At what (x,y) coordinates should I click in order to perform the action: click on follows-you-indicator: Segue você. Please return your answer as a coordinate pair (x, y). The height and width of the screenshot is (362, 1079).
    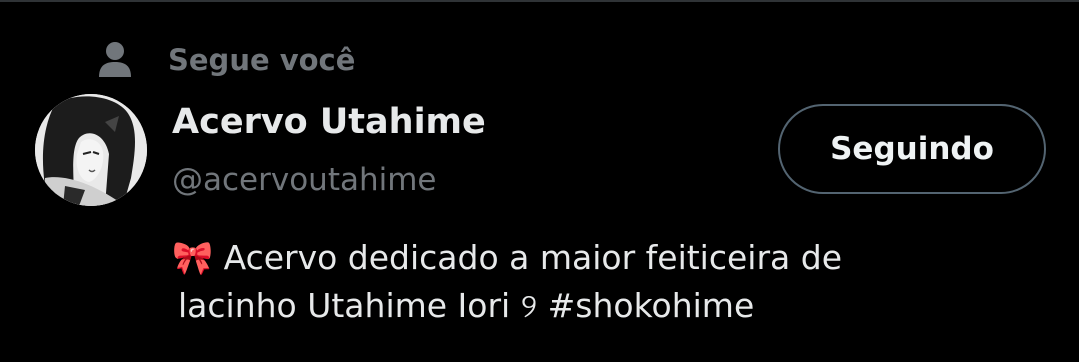
    Looking at the image, I should click on (223, 60).